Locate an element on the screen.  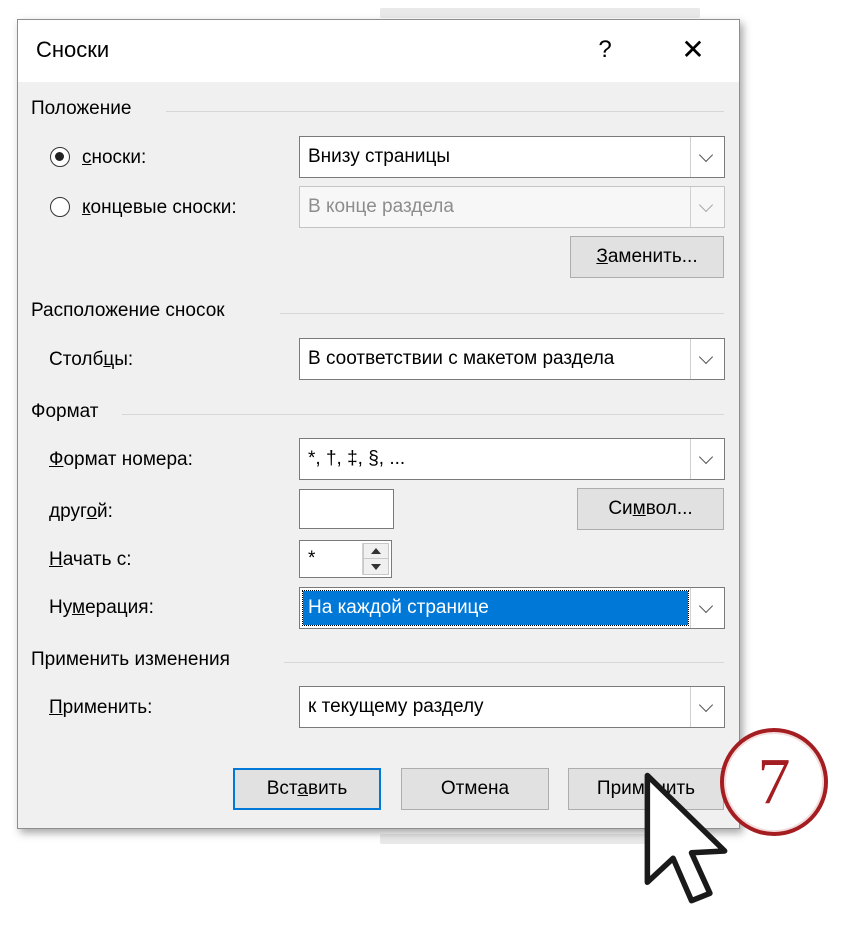
numbering-value: На каждой странице is located at coordinates (398, 607).